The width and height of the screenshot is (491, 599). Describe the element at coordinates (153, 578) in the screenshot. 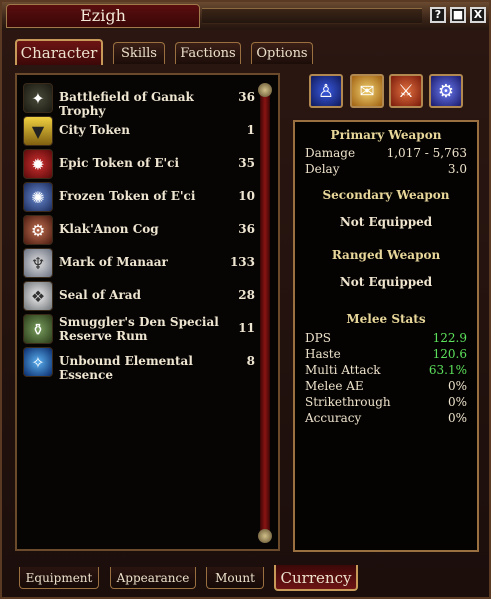

I see `tab-appearance: Appearance` at that location.